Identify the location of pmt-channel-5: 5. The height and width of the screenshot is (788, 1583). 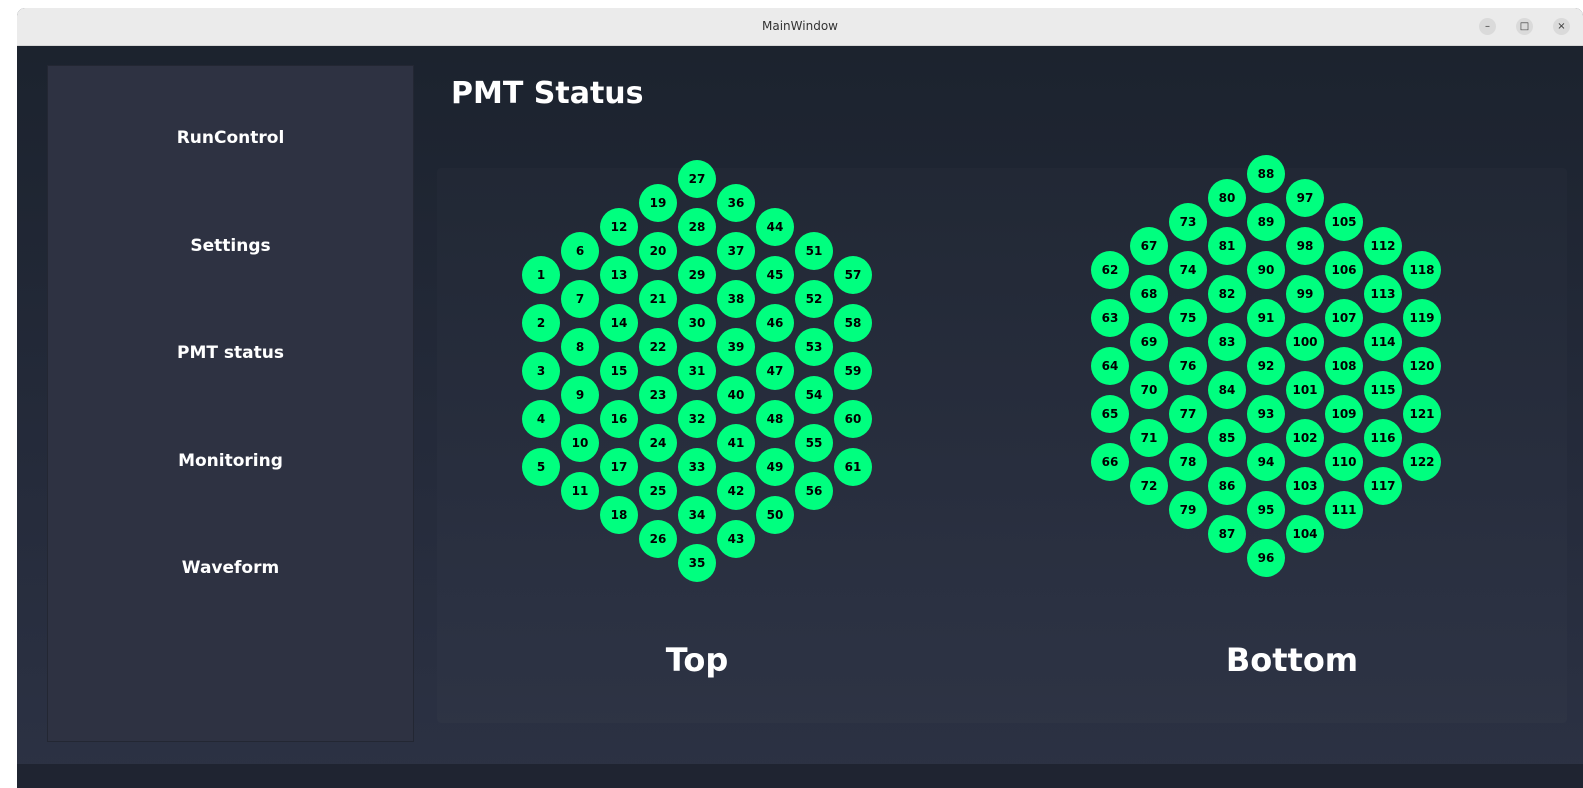
(541, 467).